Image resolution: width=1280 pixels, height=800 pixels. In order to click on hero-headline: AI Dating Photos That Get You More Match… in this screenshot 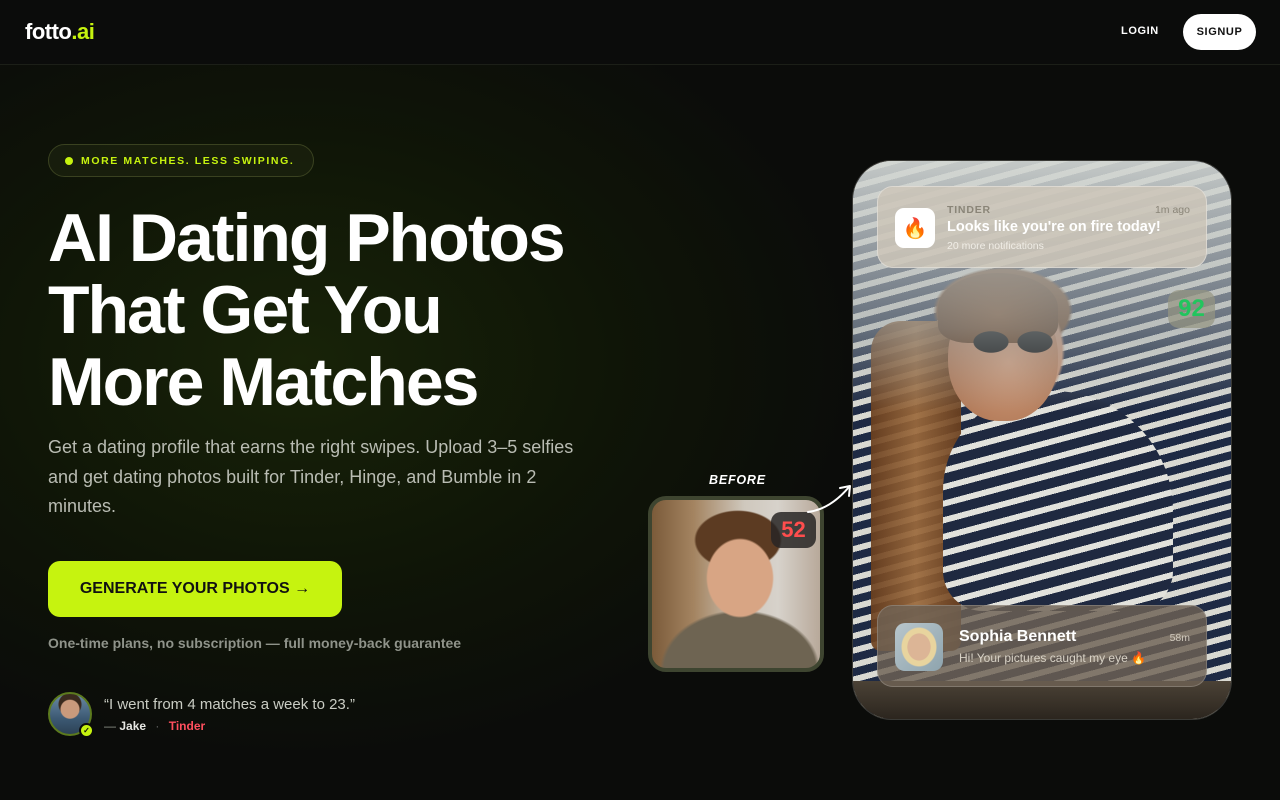, I will do `click(348, 310)`.